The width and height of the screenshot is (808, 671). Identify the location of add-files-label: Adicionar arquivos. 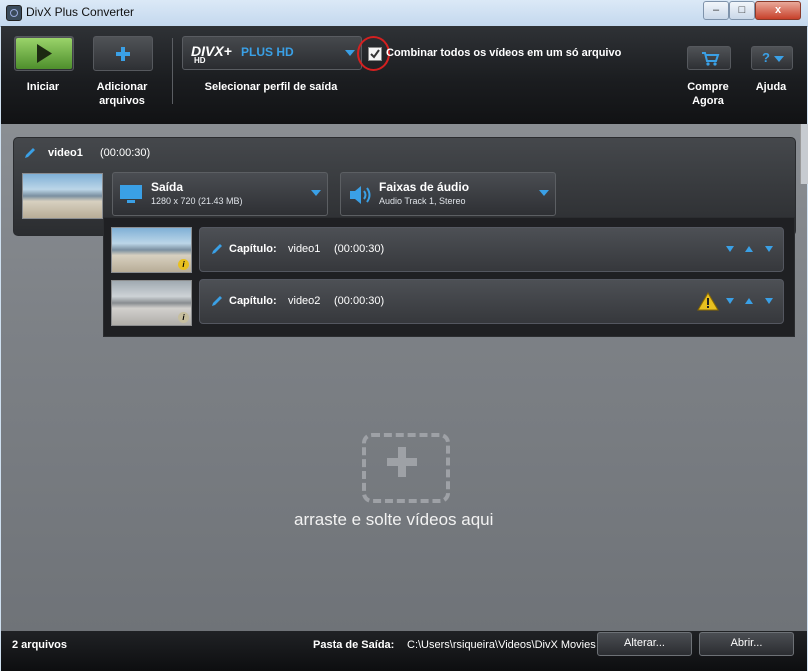
(122, 94).